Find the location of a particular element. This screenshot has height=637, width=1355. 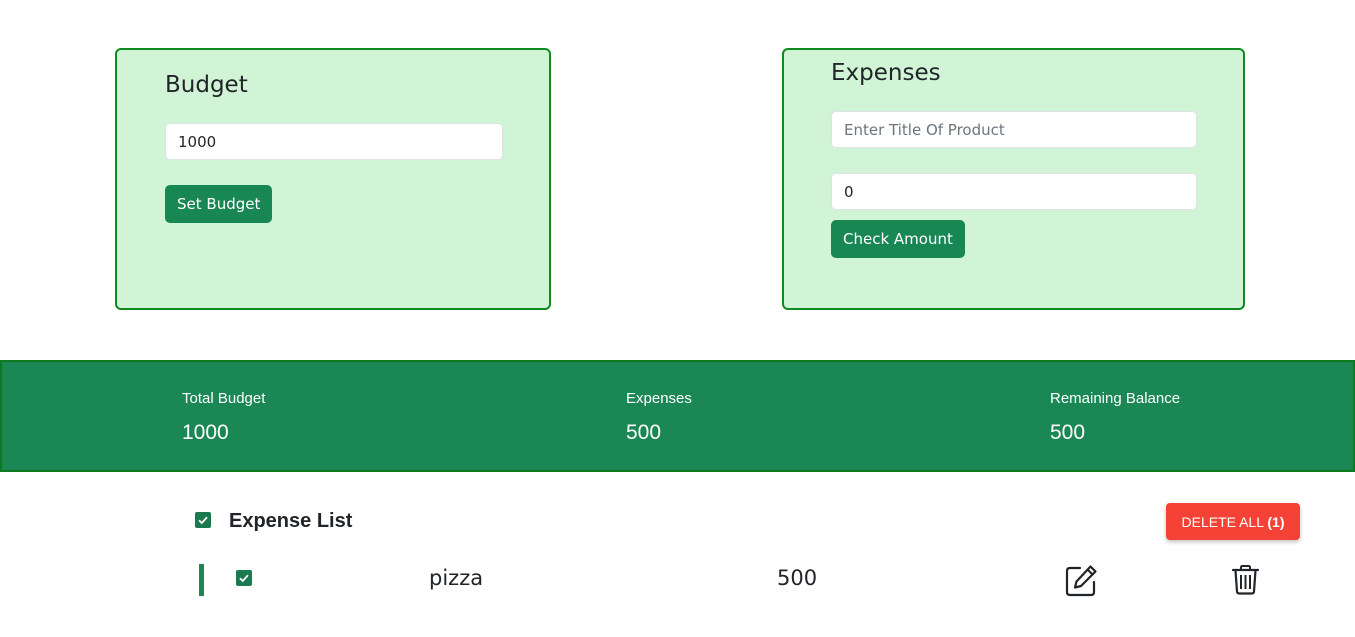

total-budget-label: Total Budget is located at coordinates (224, 398).